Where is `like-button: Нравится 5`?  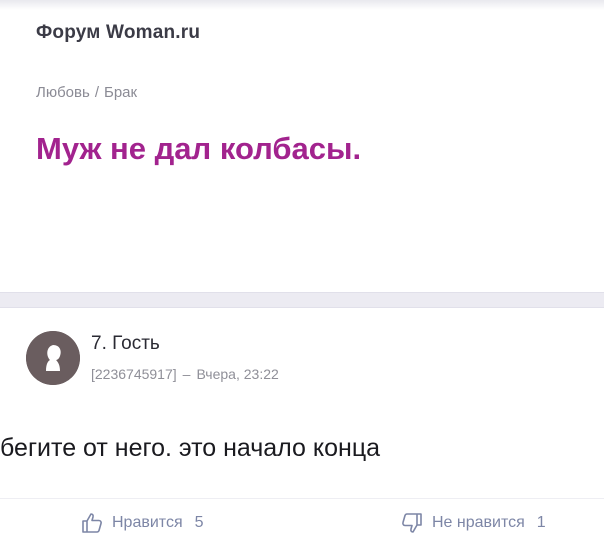
like-button: Нравится 5 is located at coordinates (142, 523).